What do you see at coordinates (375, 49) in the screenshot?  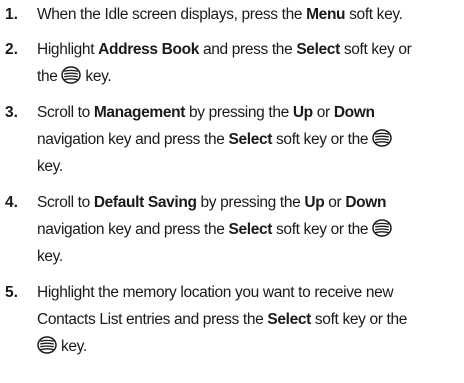 I see `text-run: soft key or` at bounding box center [375, 49].